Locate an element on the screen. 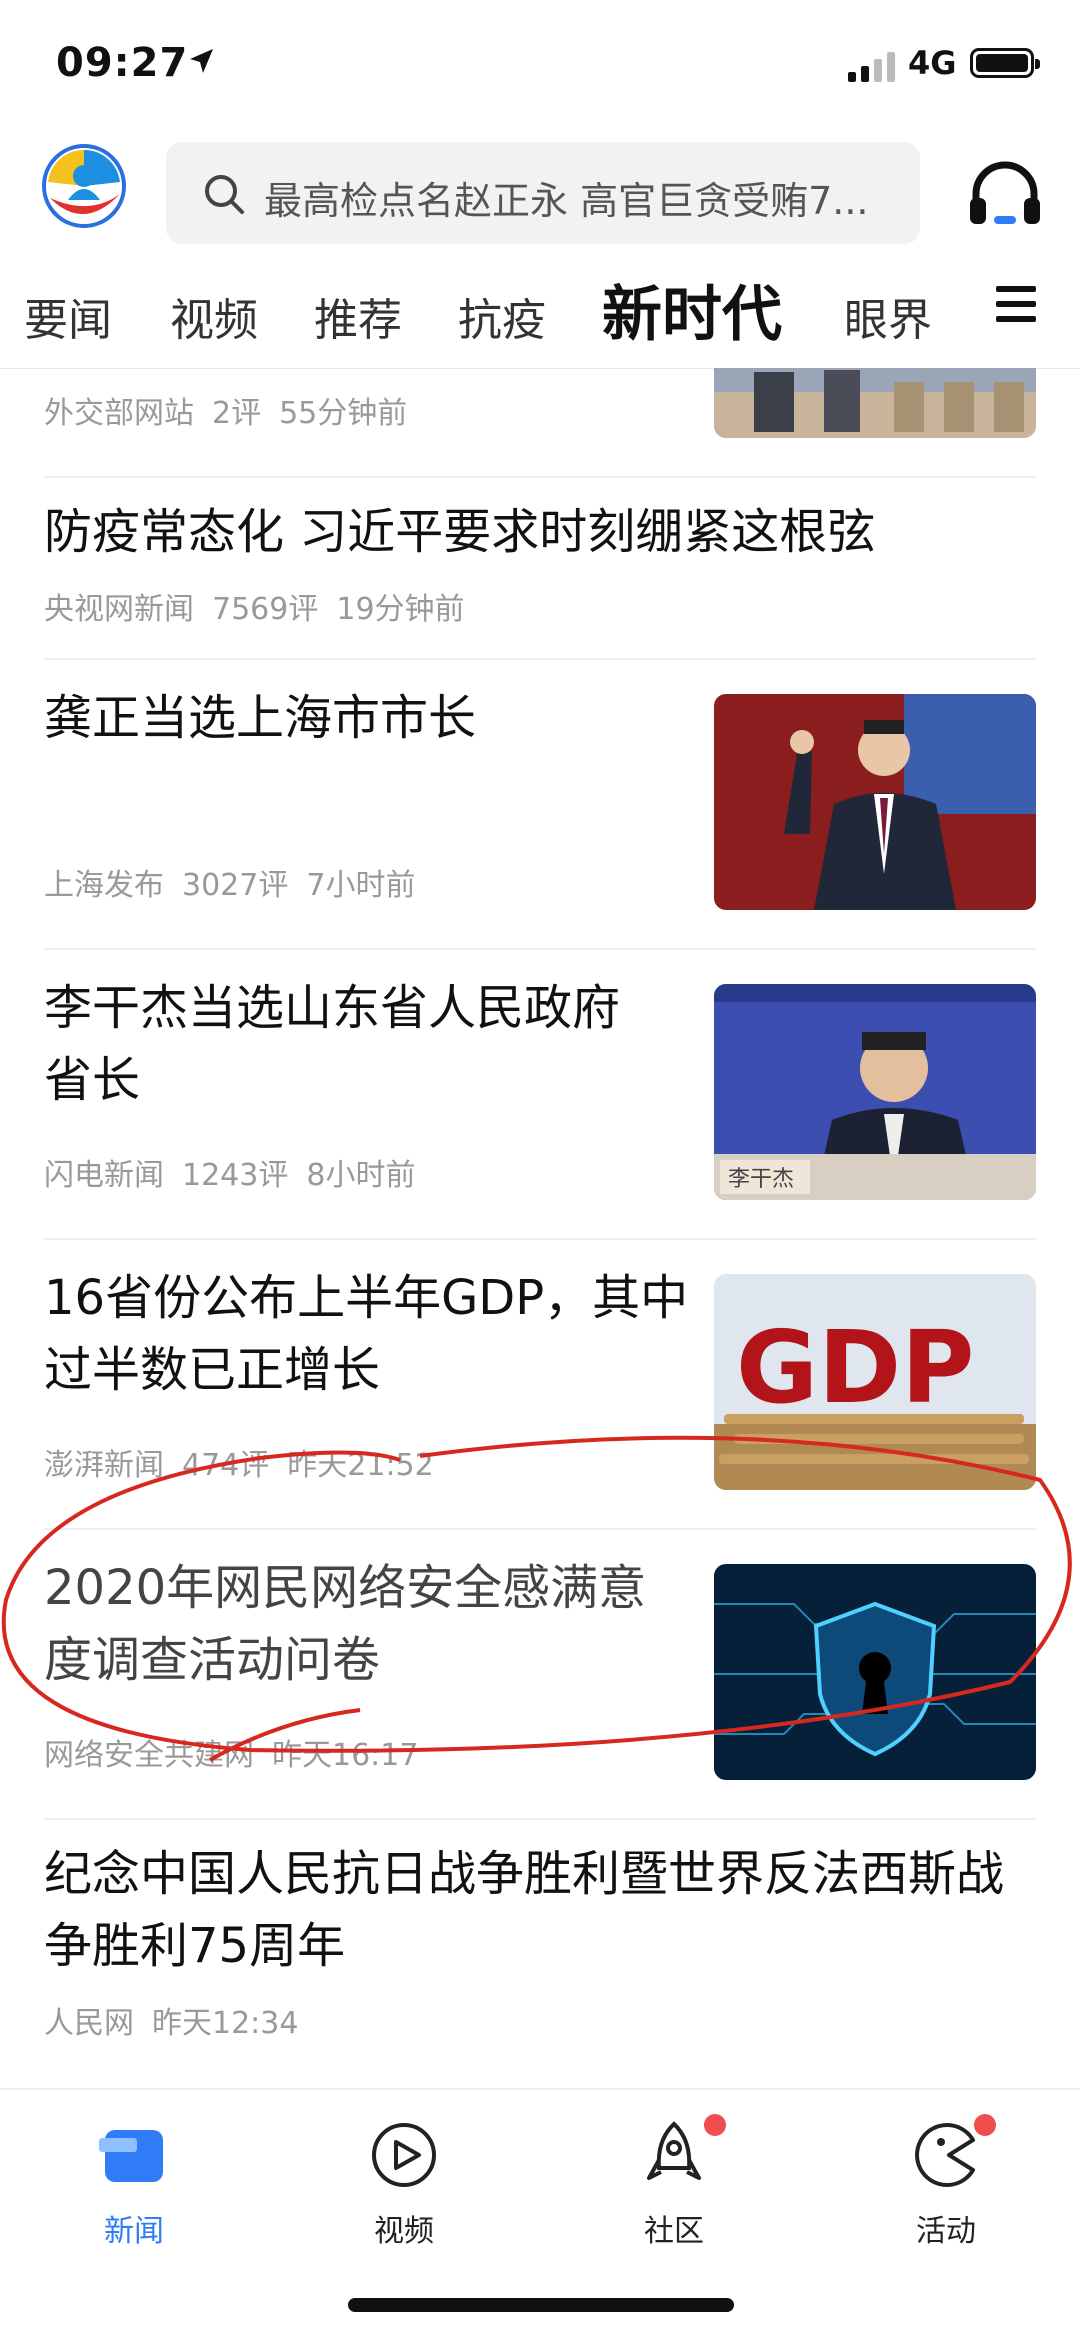 Image resolution: width=1080 pixels, height=2340 pixels. play-icon is located at coordinates (404, 2155).